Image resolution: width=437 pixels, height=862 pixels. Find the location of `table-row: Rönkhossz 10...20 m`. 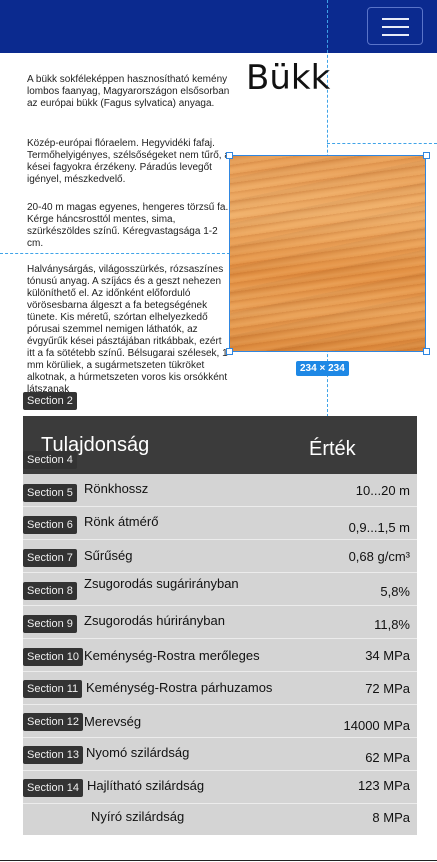

table-row: Rönkhossz 10...20 m is located at coordinates (220, 490).